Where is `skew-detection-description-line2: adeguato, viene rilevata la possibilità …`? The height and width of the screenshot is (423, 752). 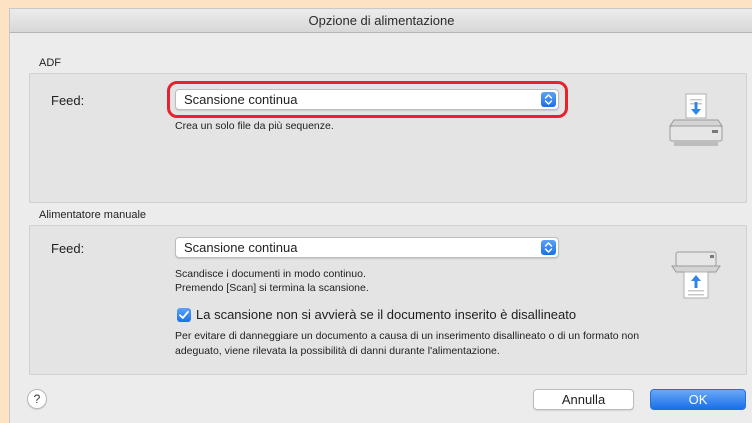 skew-detection-description-line2: adeguato, viene rilevata la possibilità … is located at coordinates (337, 351).